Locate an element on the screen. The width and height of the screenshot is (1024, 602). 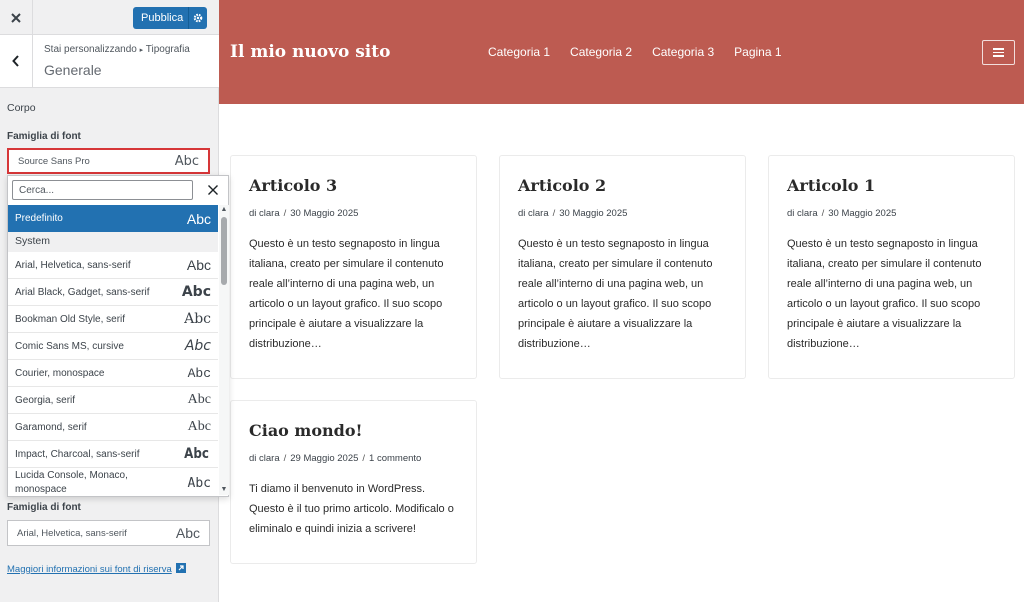
menu-toggle-button is located at coordinates (998, 52).